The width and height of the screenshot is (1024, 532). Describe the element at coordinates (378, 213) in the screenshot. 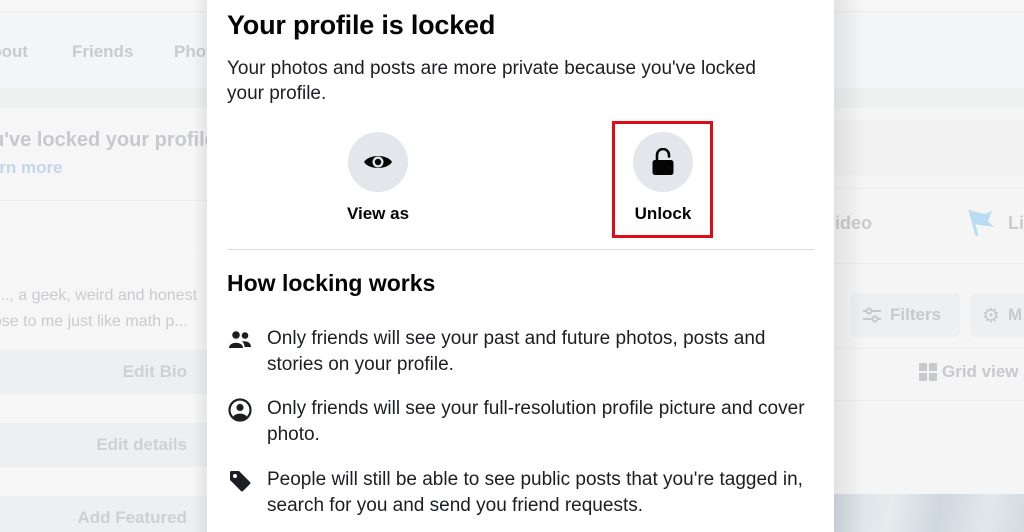

I see `view-as-label: View as` at that location.